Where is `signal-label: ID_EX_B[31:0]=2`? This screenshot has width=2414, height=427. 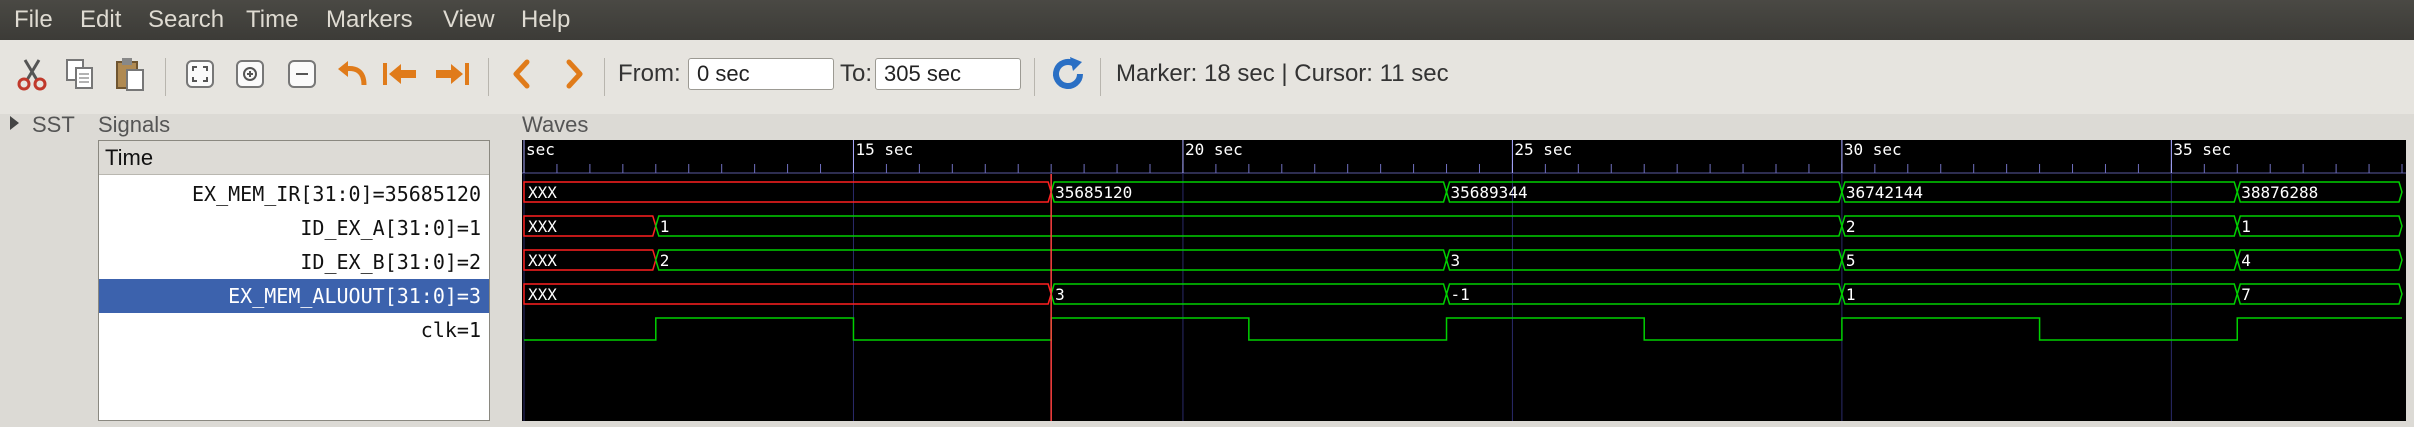 signal-label: ID_EX_B[31:0]=2 is located at coordinates (390, 262).